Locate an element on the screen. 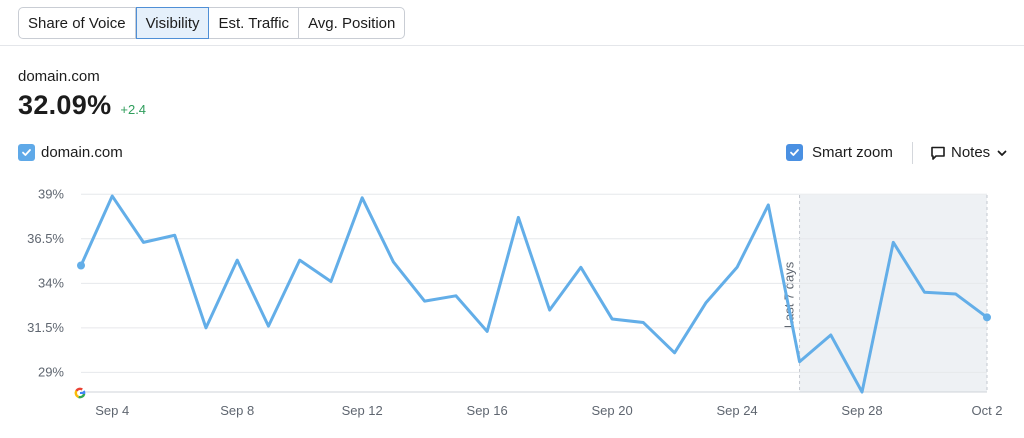  x-tick-label: Sep 28 is located at coordinates (861, 410).